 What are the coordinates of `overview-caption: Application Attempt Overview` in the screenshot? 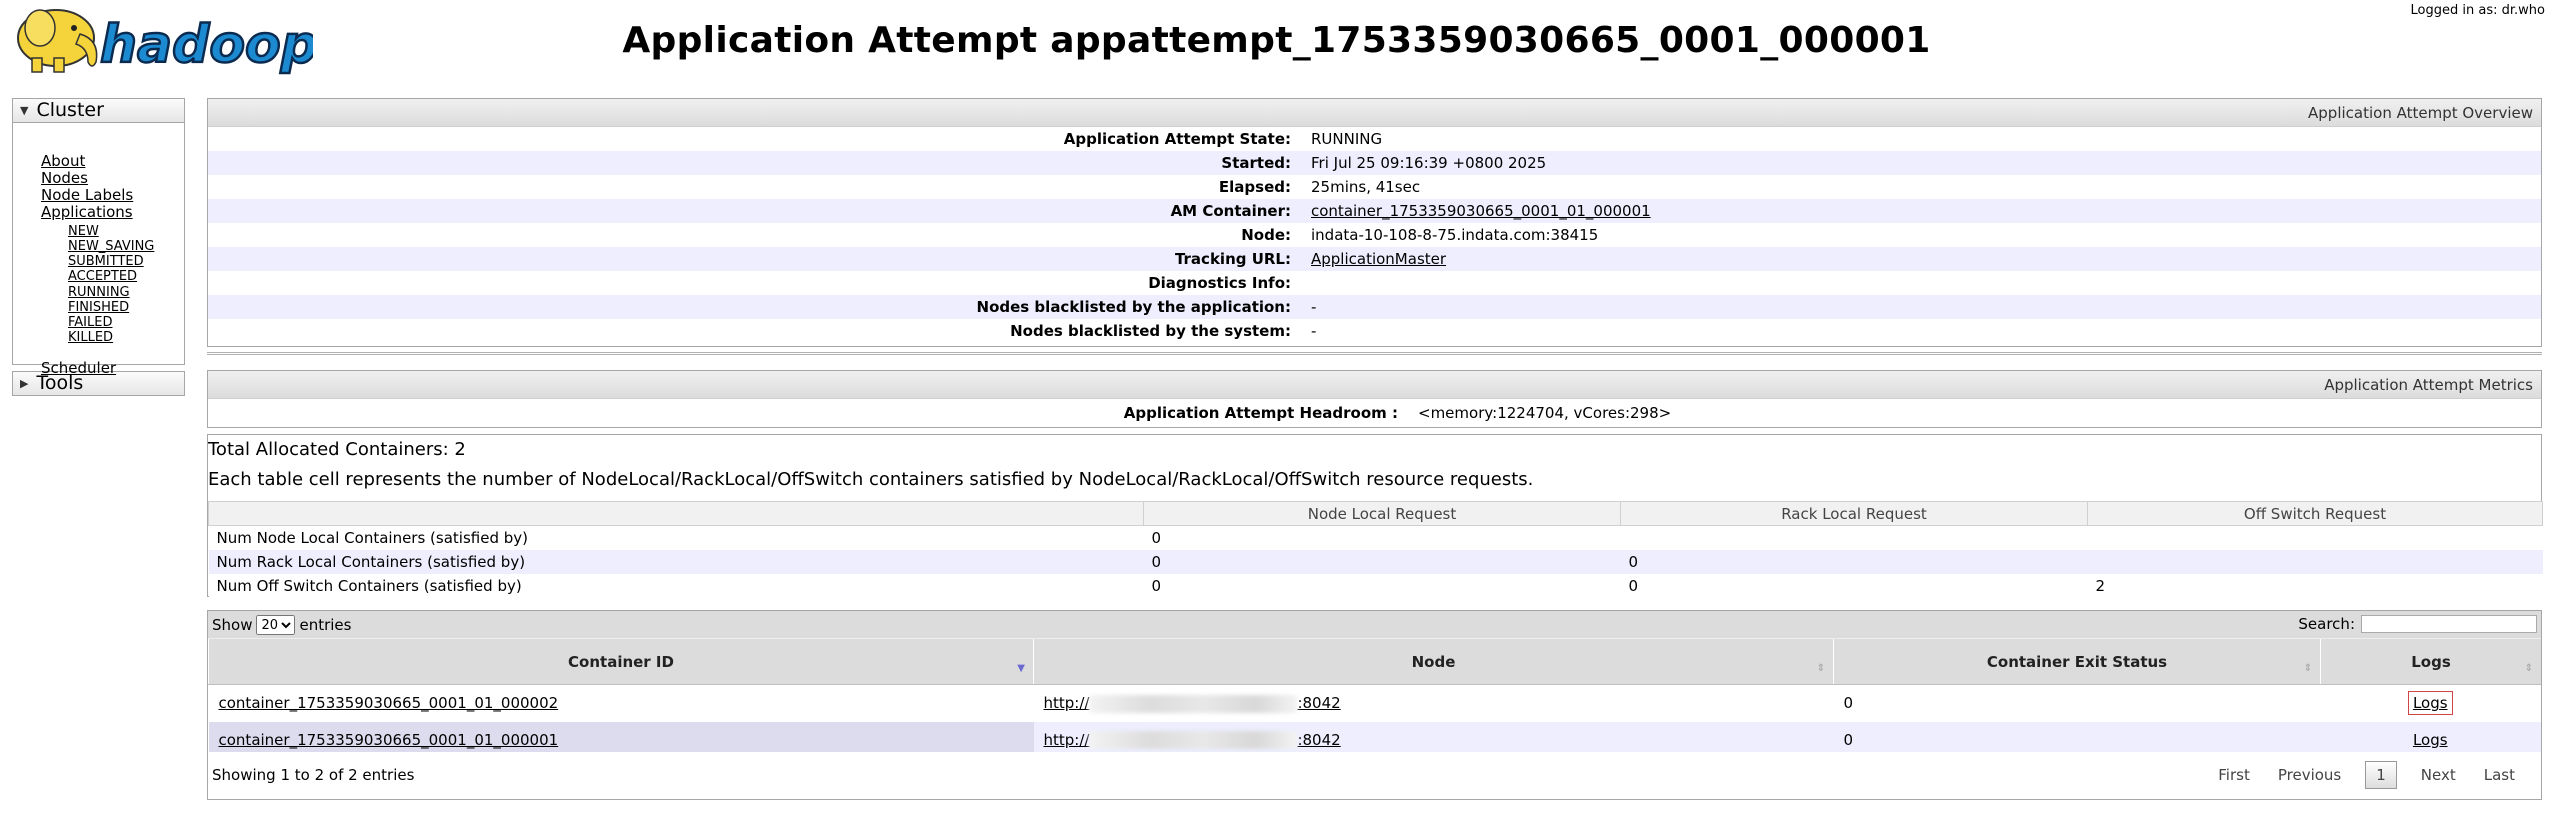 It's located at (1374, 113).